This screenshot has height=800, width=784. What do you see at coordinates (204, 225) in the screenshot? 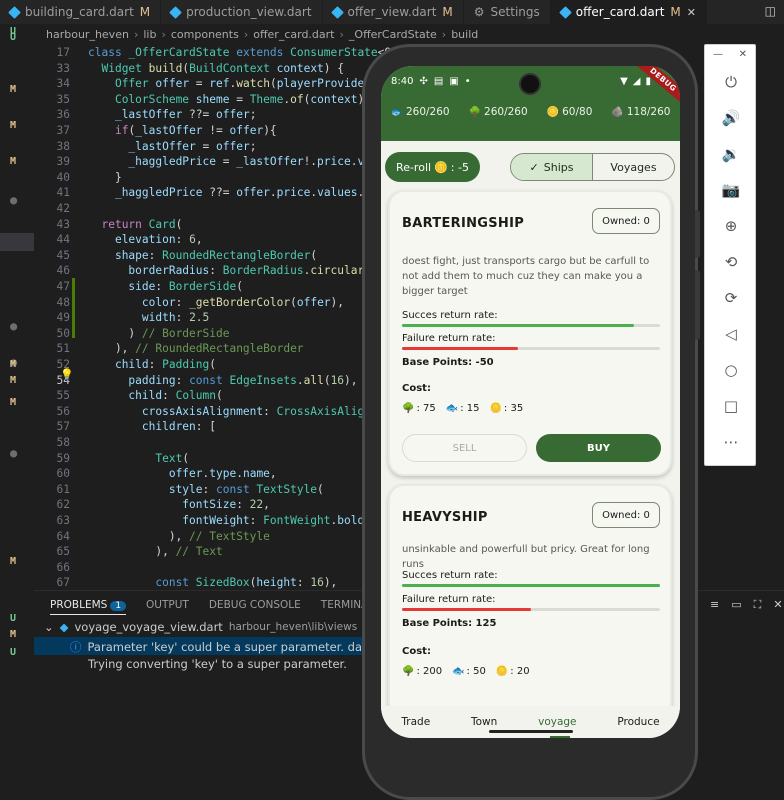
I see `code-line: 43 return Card(` at bounding box center [204, 225].